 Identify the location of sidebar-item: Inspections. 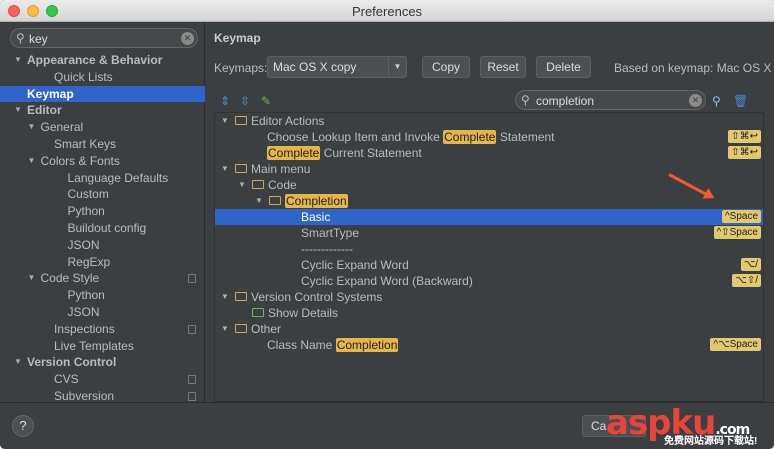
(102, 329).